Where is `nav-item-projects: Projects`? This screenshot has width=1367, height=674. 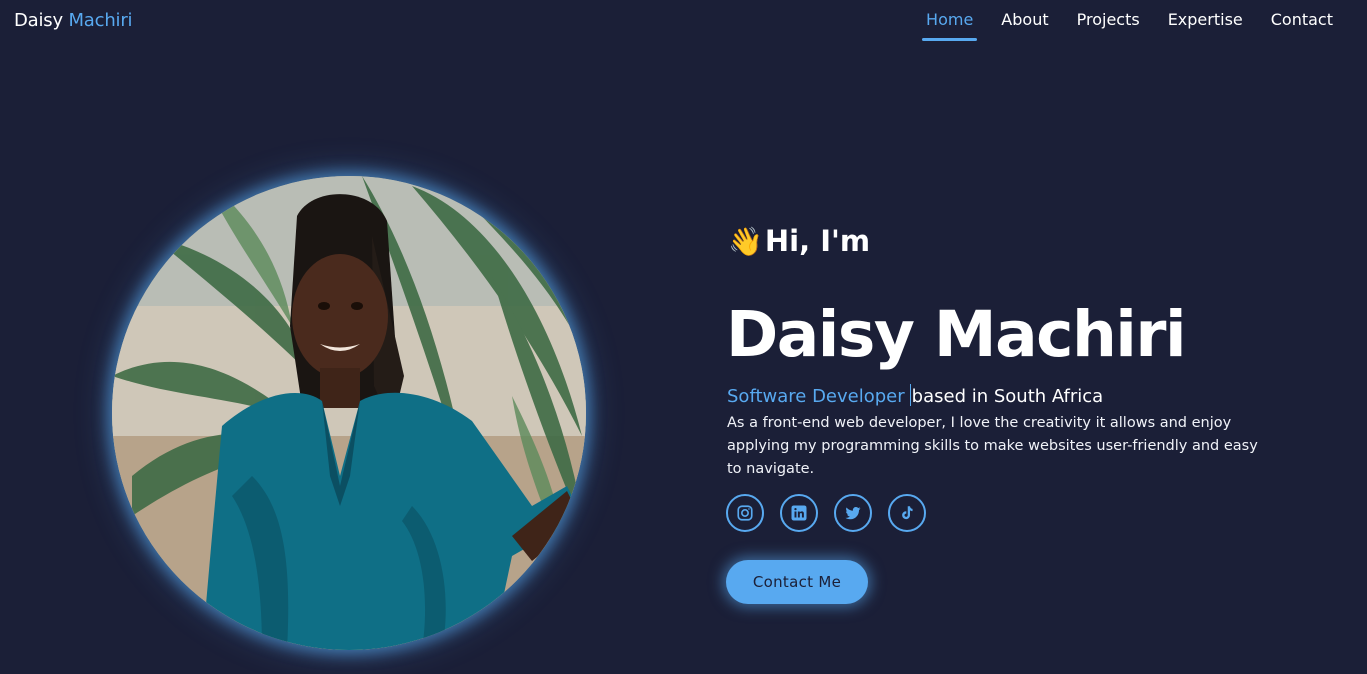 nav-item-projects: Projects is located at coordinates (1108, 25).